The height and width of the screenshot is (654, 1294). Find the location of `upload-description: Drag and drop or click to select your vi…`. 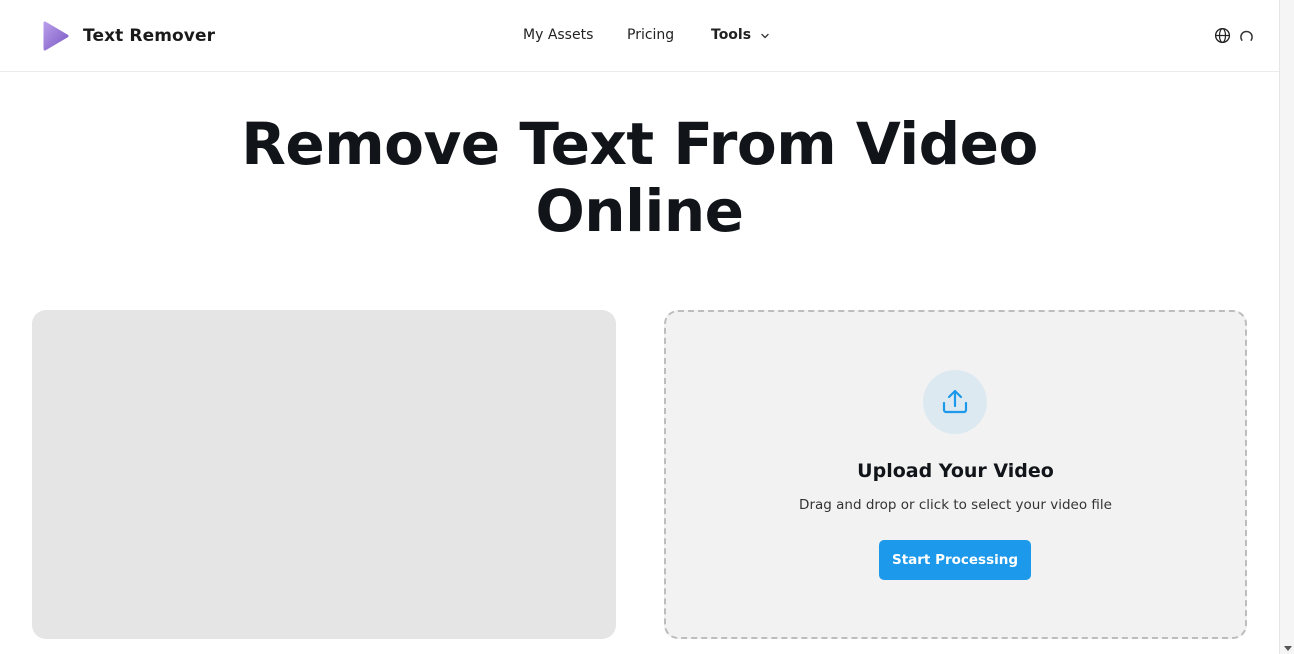

upload-description: Drag and drop or click to select your vi… is located at coordinates (955, 505).